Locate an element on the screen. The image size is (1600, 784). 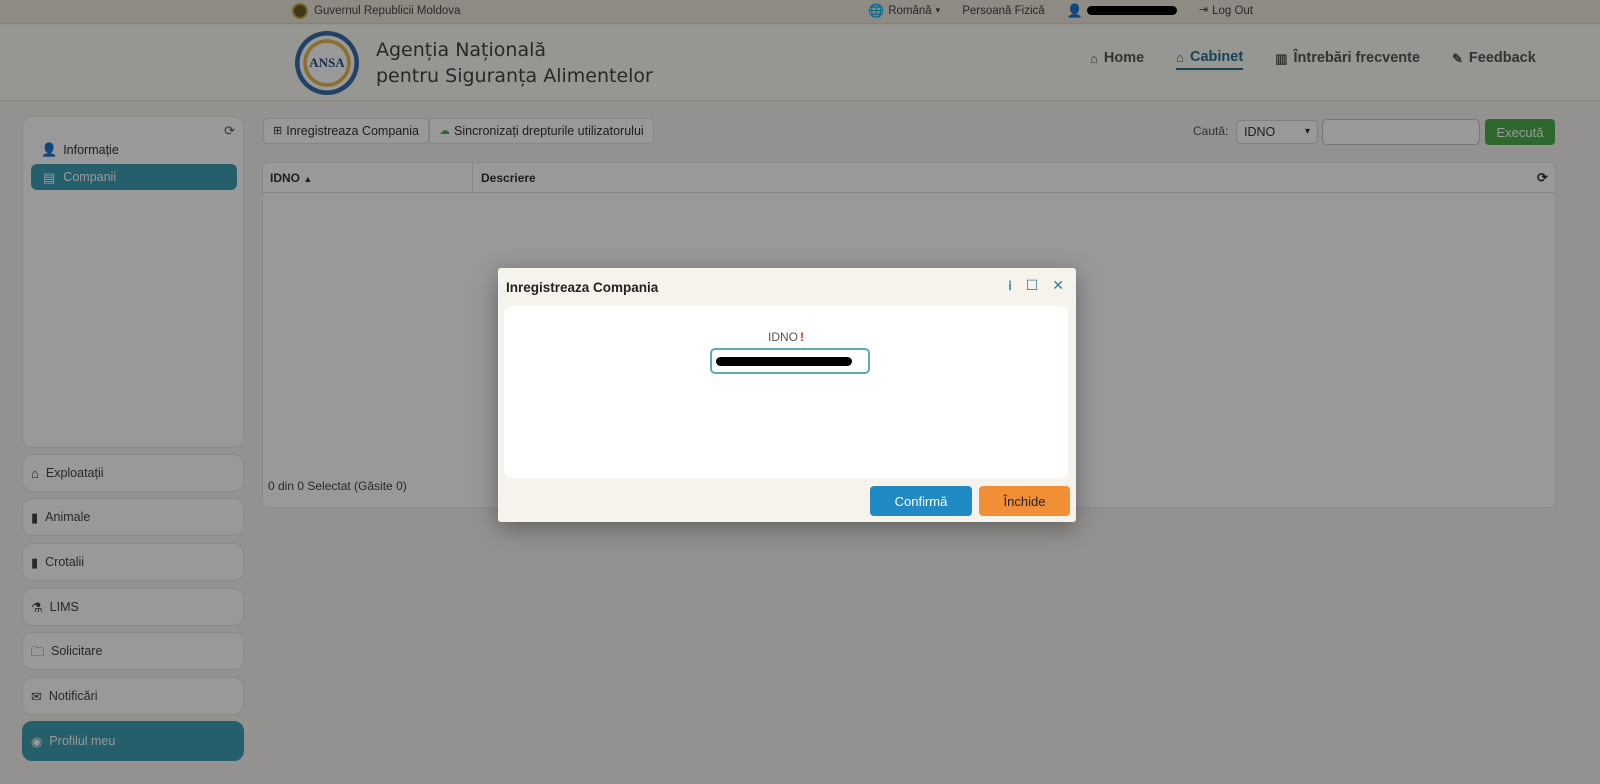
dialog-controls: ⅰ ☐ ✕ is located at coordinates (1036, 285).